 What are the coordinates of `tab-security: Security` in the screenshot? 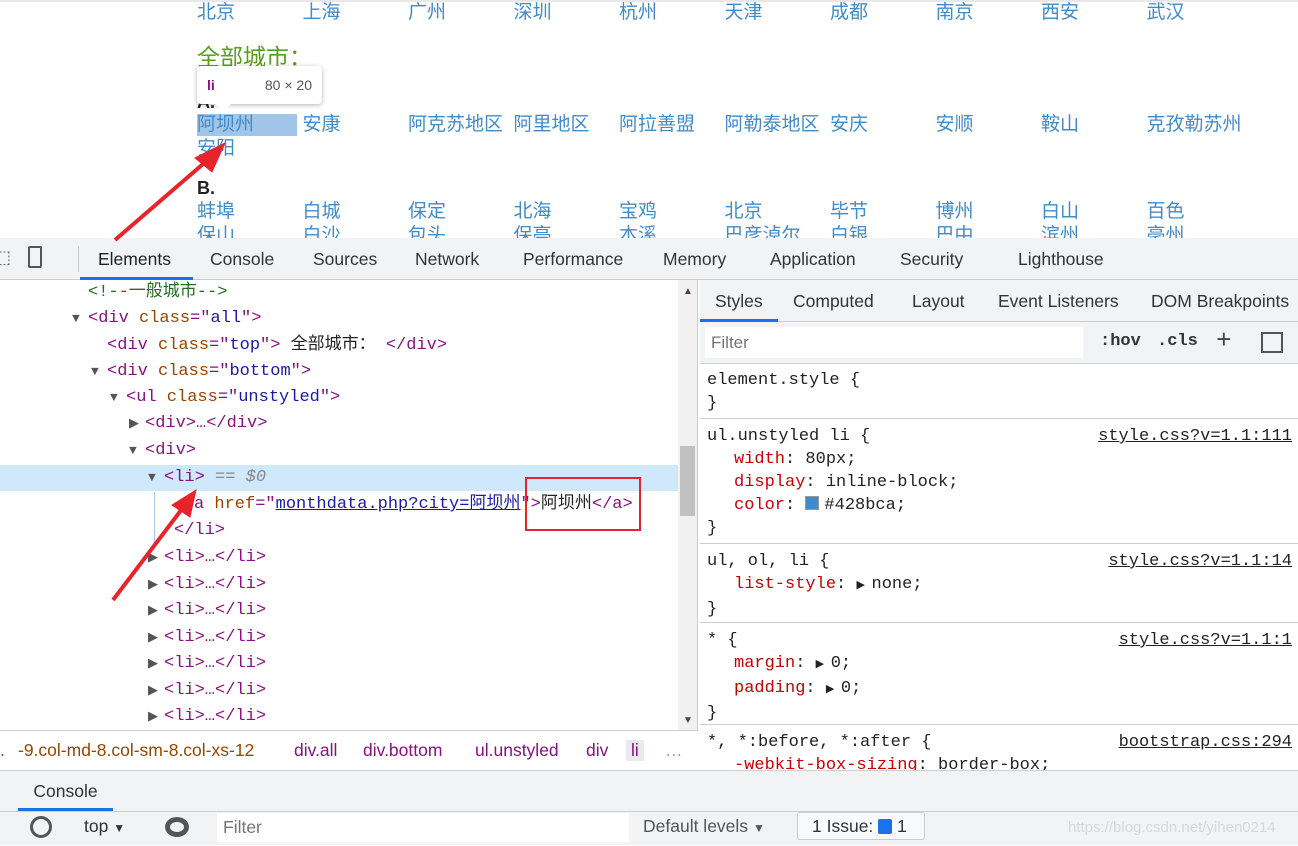 It's located at (931, 259).